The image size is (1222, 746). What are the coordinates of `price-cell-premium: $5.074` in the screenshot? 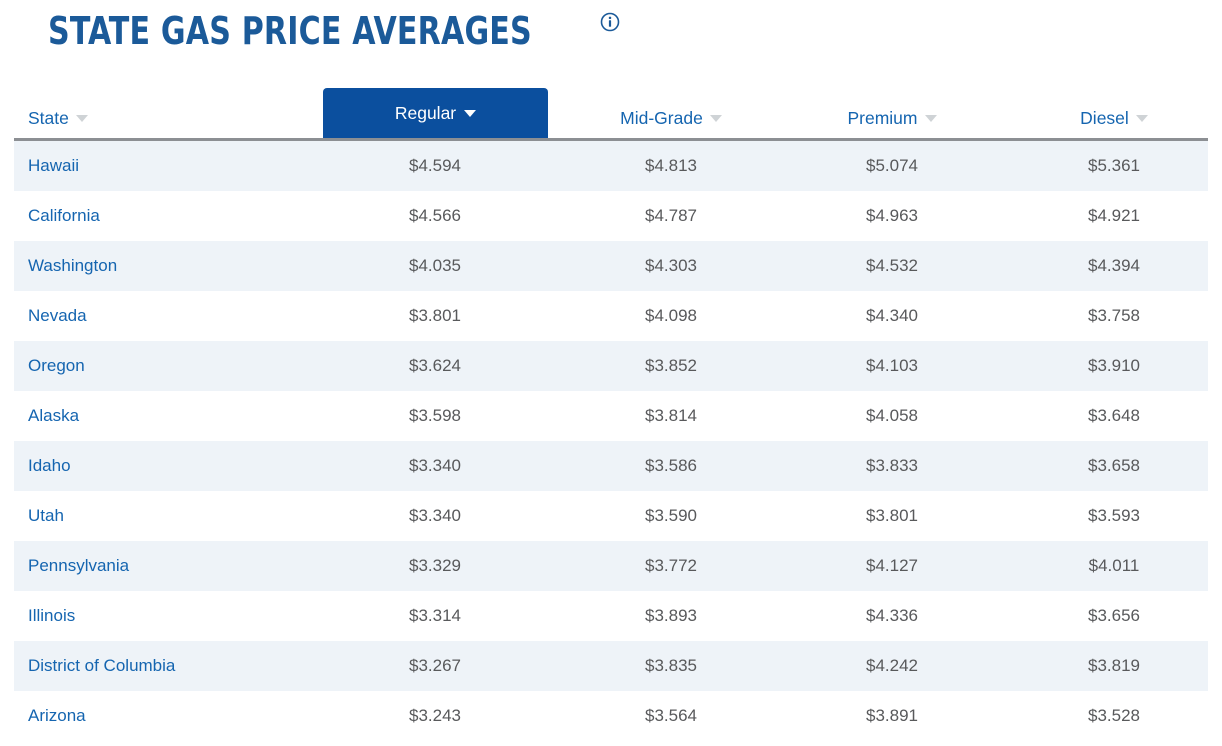 It's located at (892, 165).